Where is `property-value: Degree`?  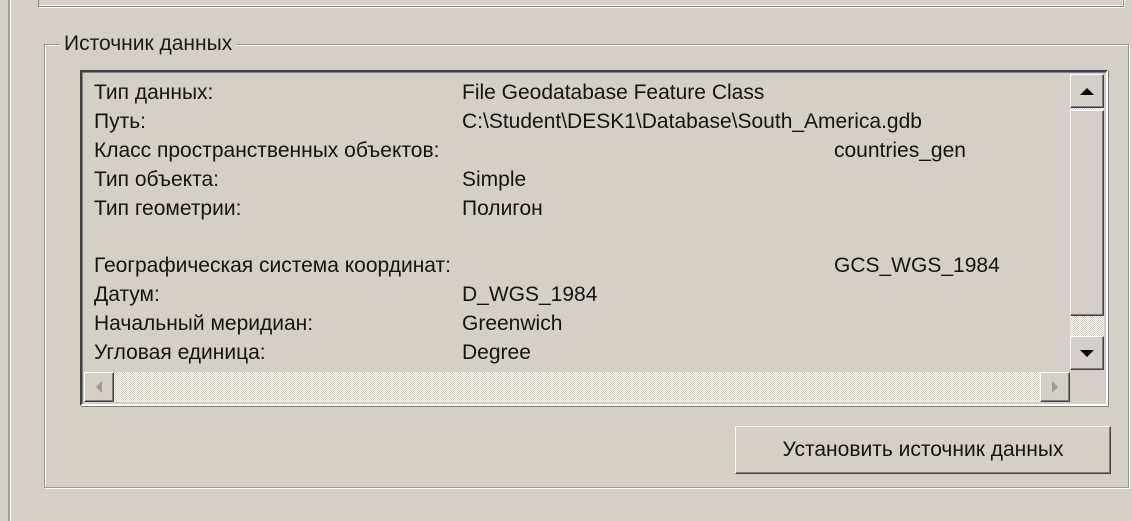
property-value: Degree is located at coordinates (496, 352).